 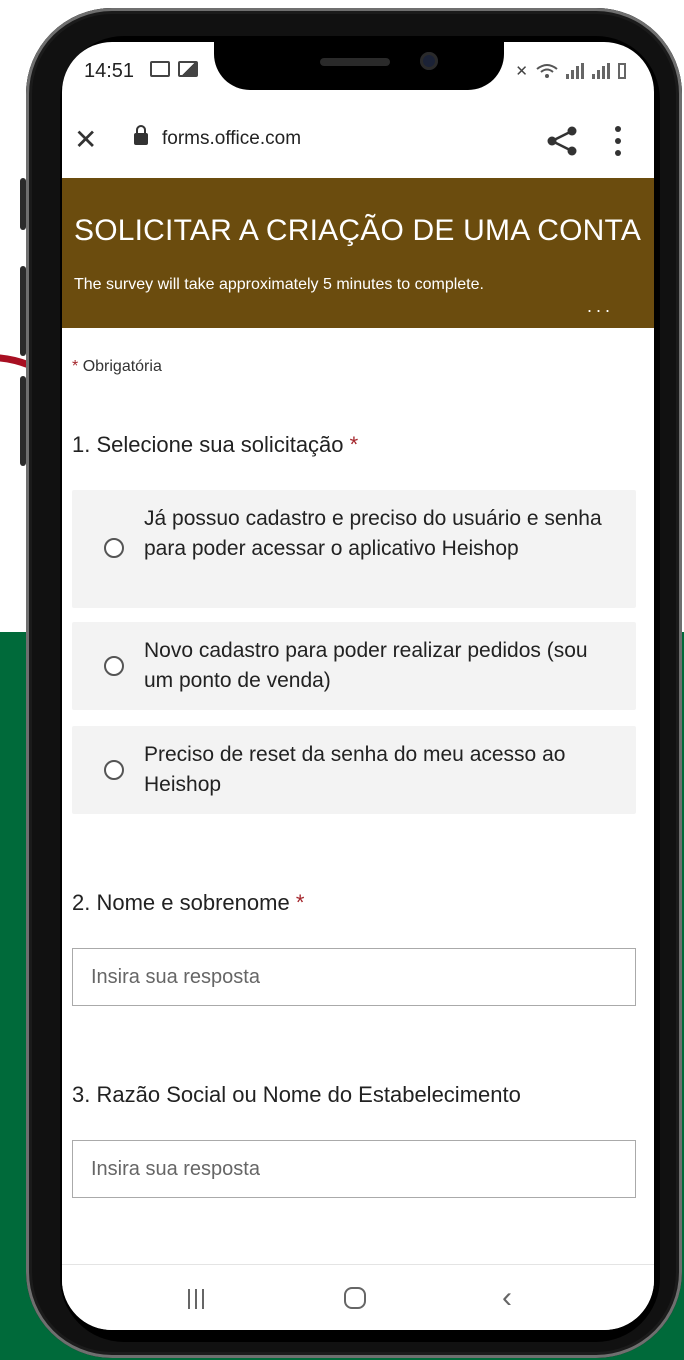 What do you see at coordinates (141, 135) in the screenshot?
I see `lock-icon` at bounding box center [141, 135].